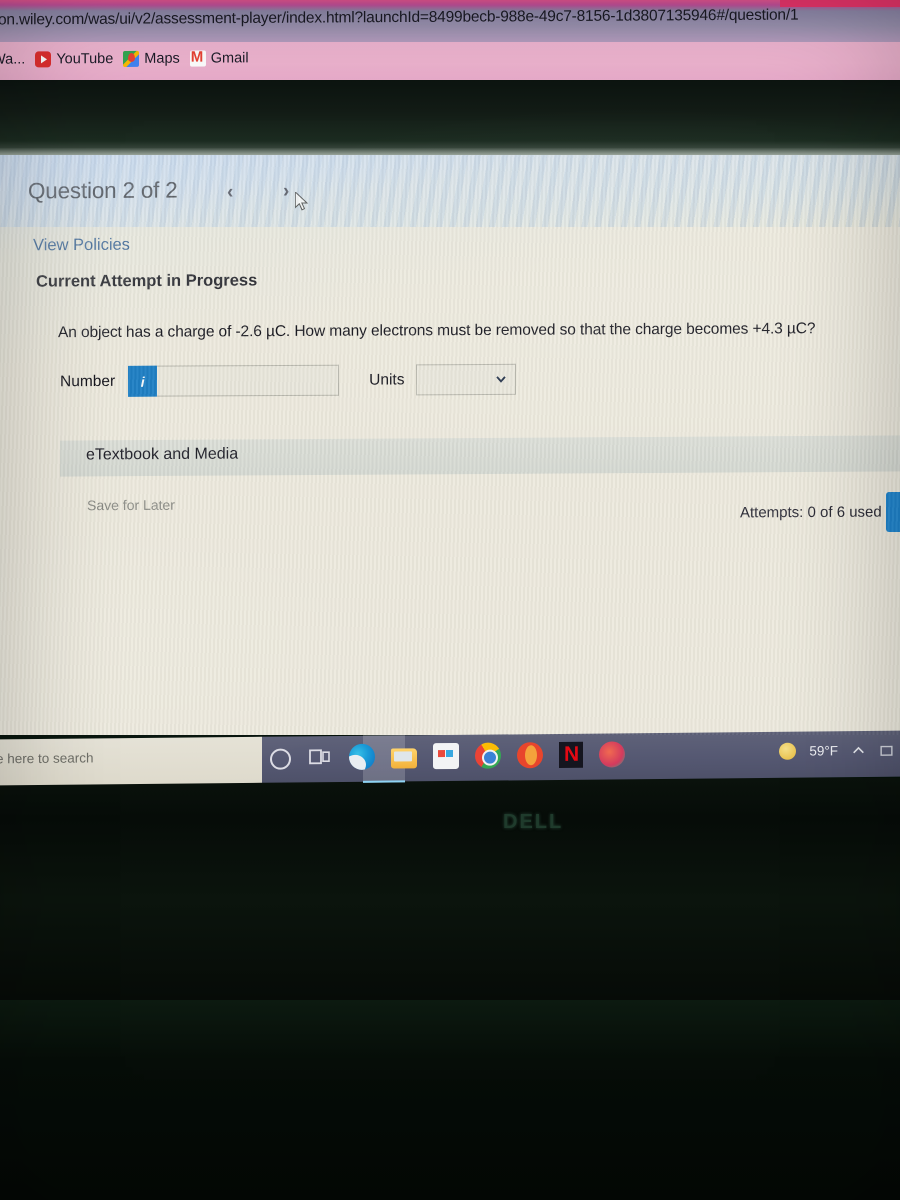  I want to click on etextbook-label: eTextbook and Media, so click(162, 455).